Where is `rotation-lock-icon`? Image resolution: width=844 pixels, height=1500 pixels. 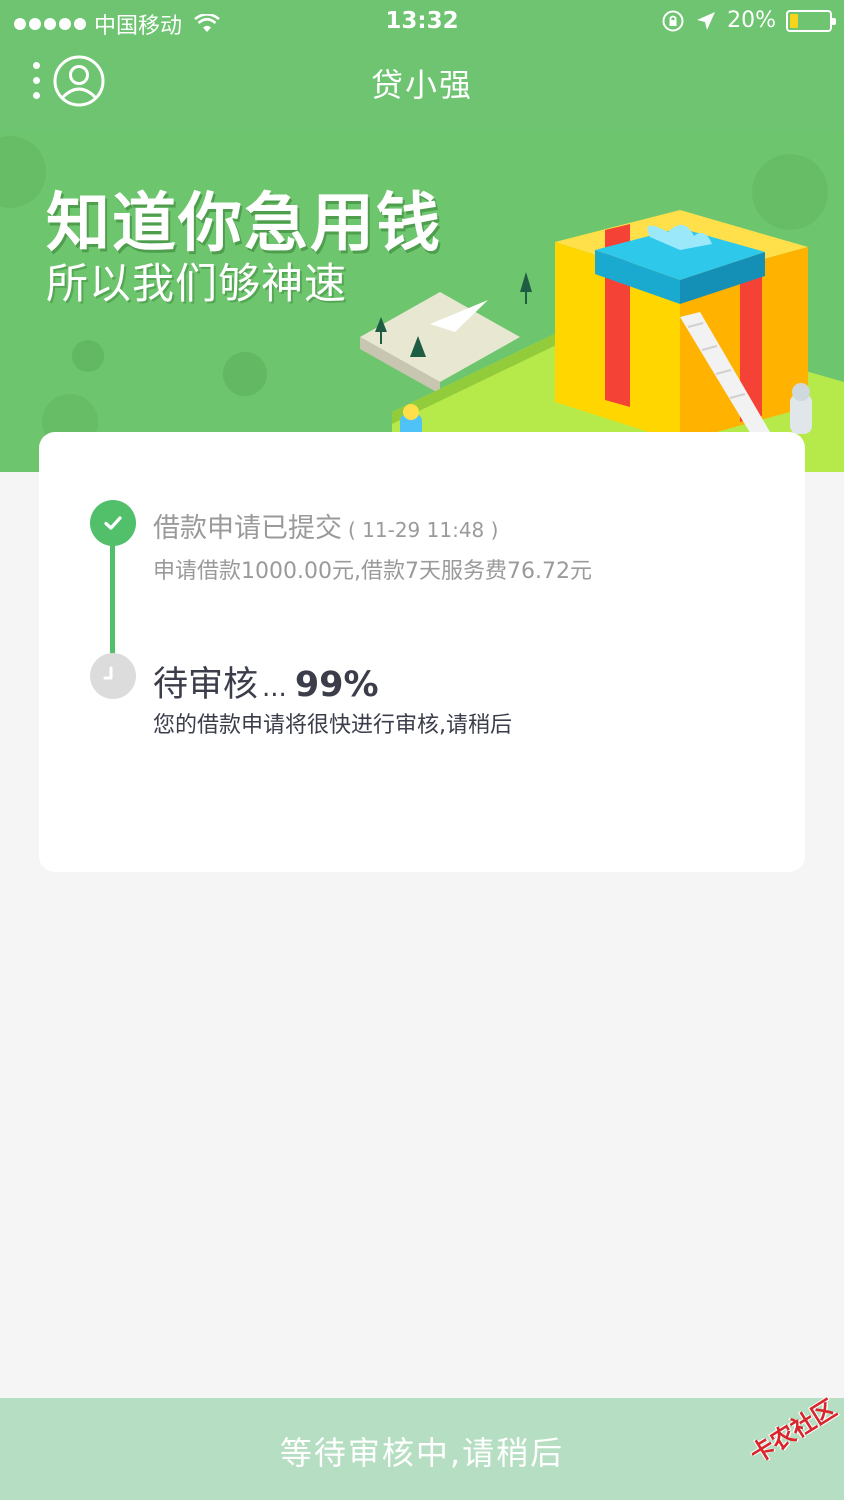
rotation-lock-icon is located at coordinates (673, 20).